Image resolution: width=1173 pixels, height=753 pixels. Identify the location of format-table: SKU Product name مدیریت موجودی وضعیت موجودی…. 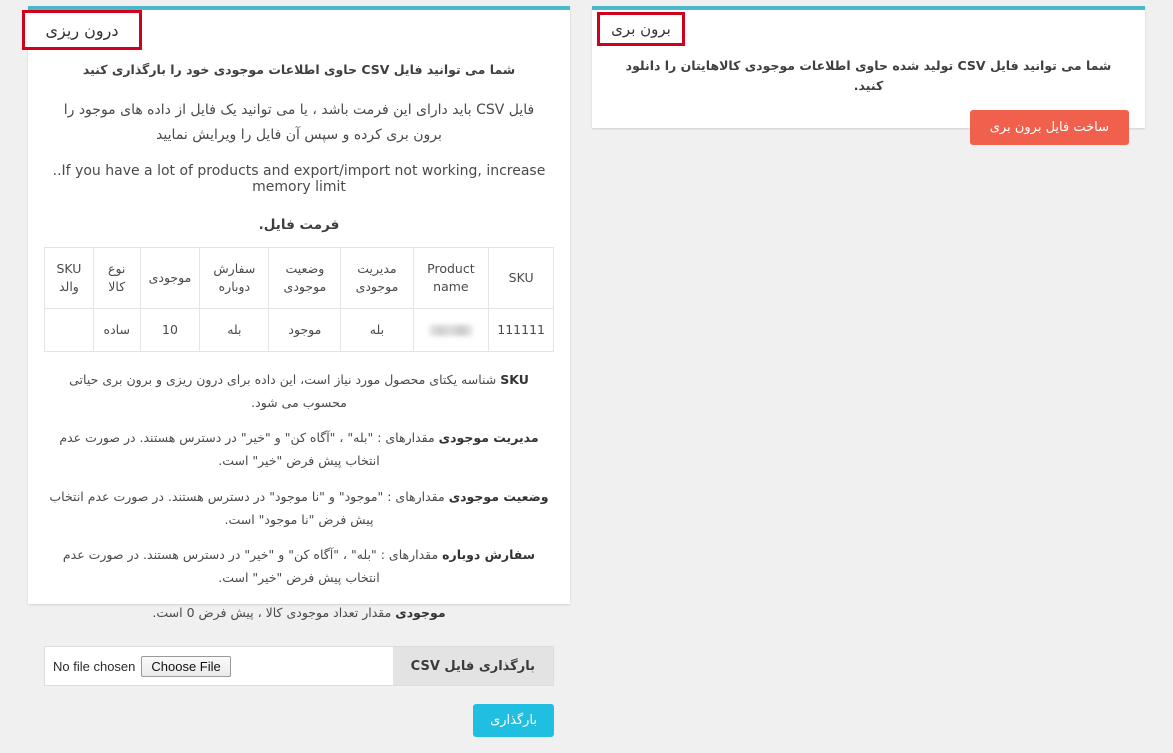
(299, 299).